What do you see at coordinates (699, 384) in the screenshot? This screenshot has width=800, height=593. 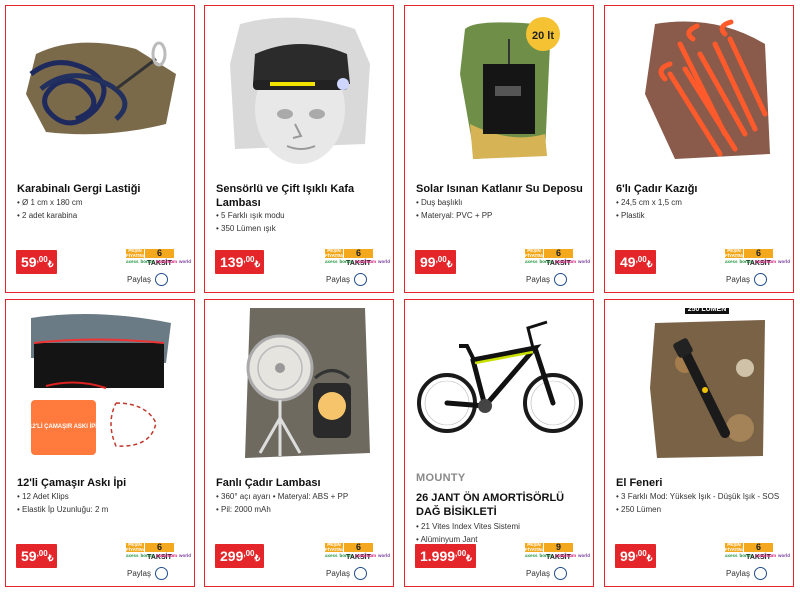 I see `product-image: 250 LÜMEN` at bounding box center [699, 384].